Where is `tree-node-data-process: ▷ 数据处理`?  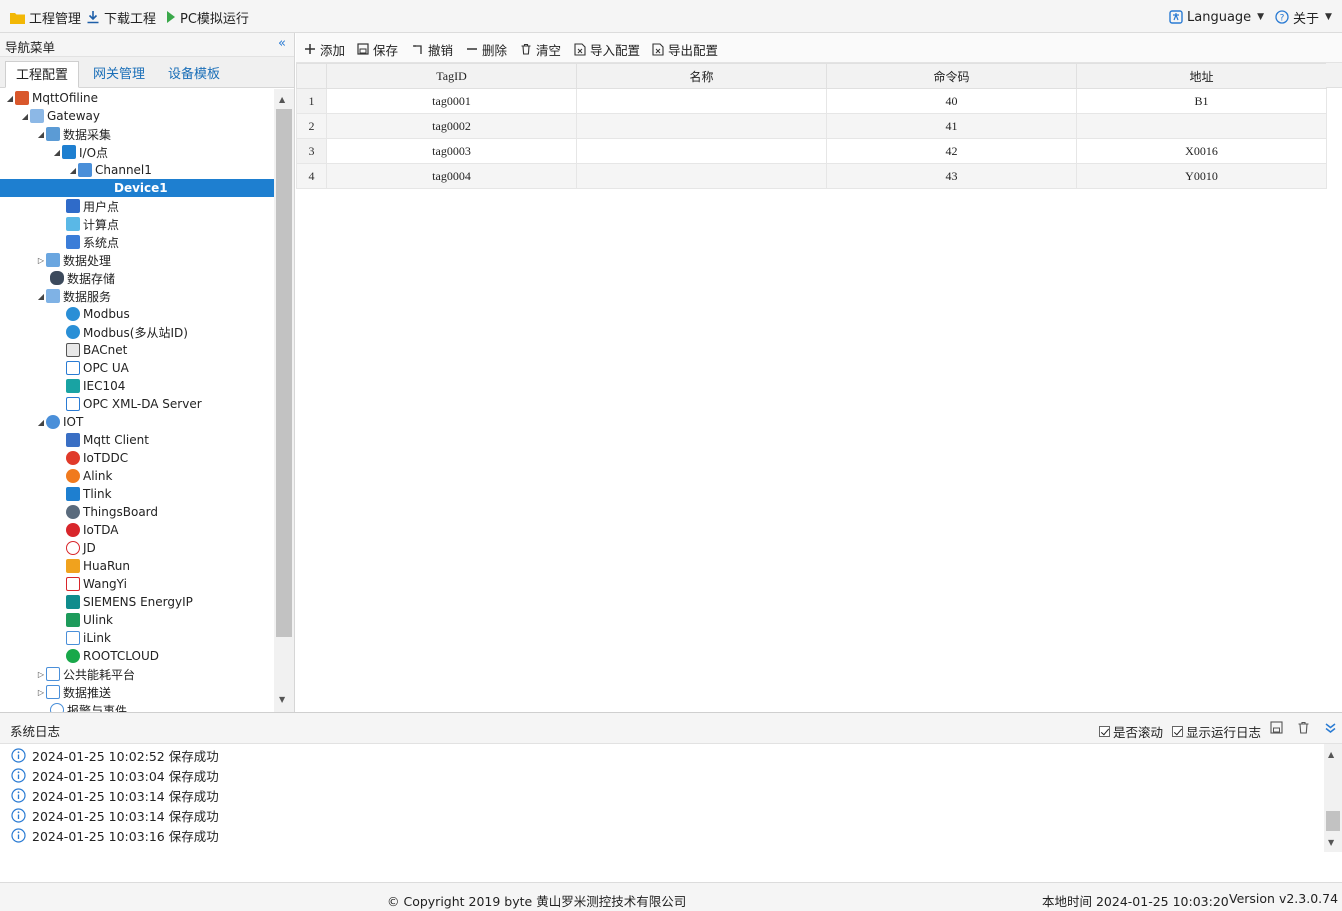 tree-node-data-process: ▷ 数据处理 is located at coordinates (137, 260).